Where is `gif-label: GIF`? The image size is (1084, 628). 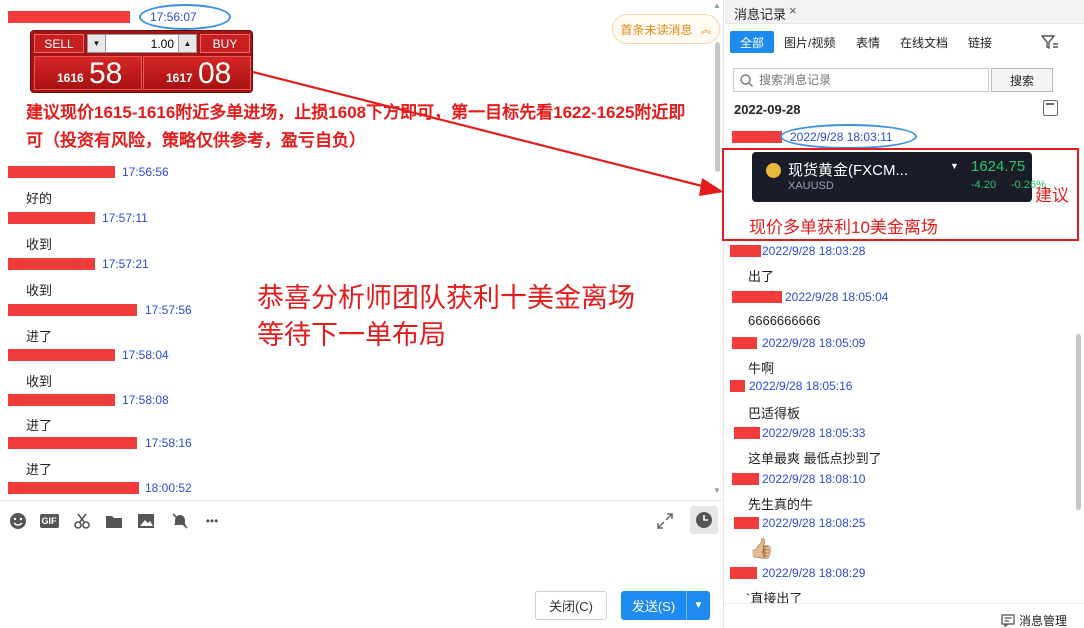 gif-label: GIF is located at coordinates (49, 521).